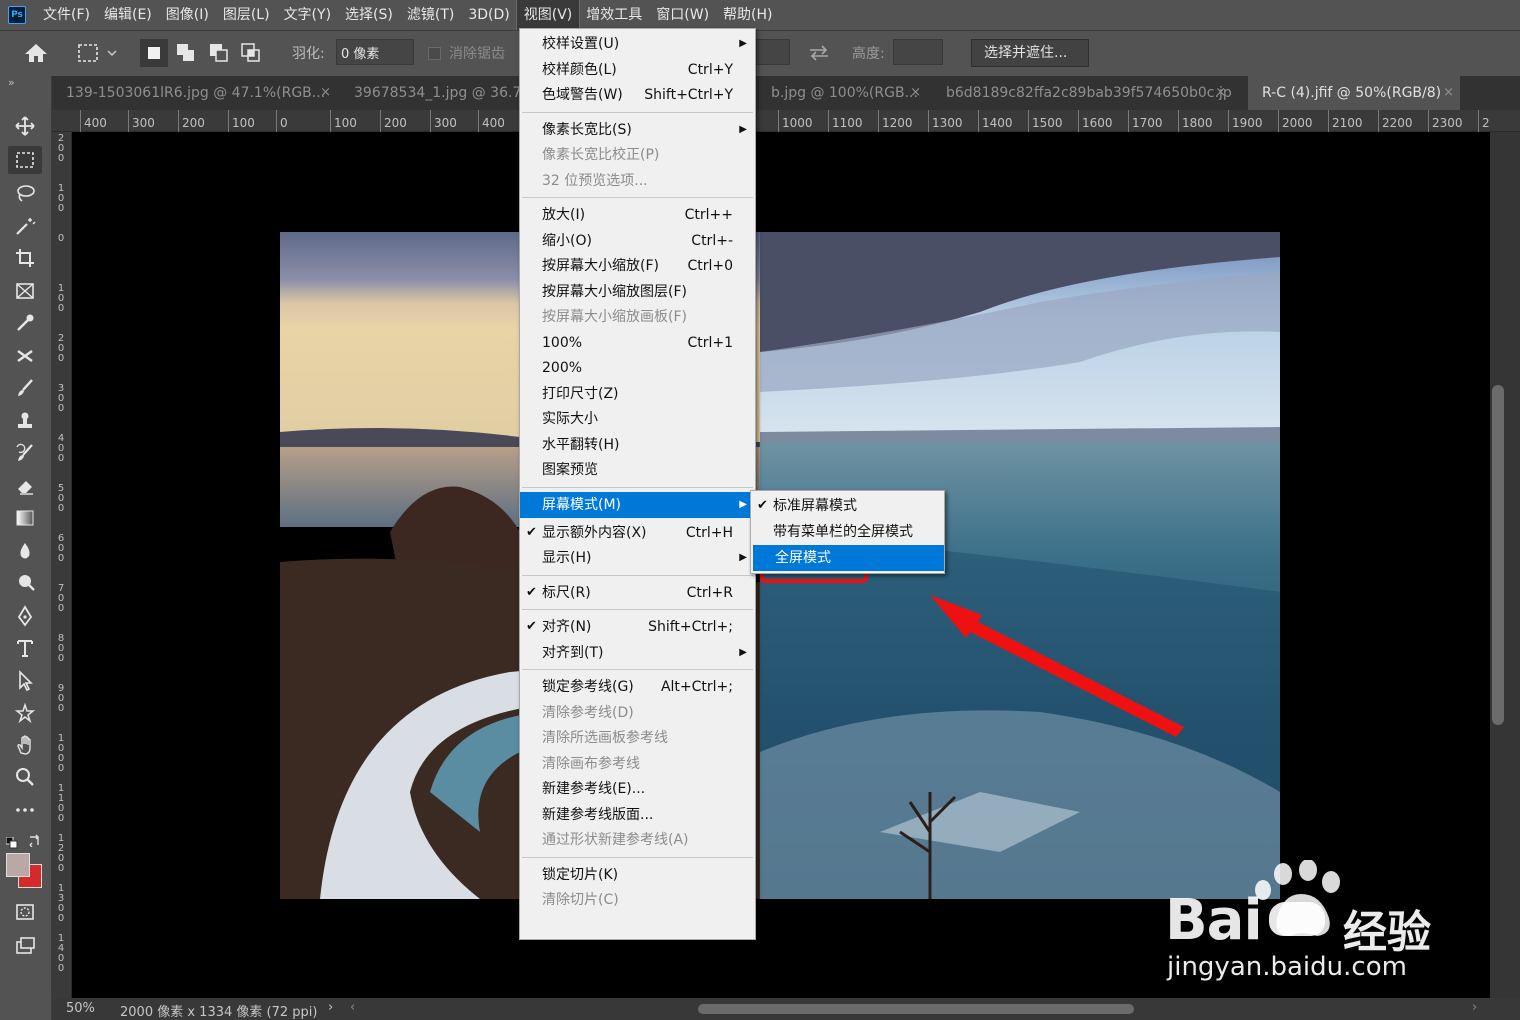  I want to click on menu-item-5: 选择(S), so click(369, 15).